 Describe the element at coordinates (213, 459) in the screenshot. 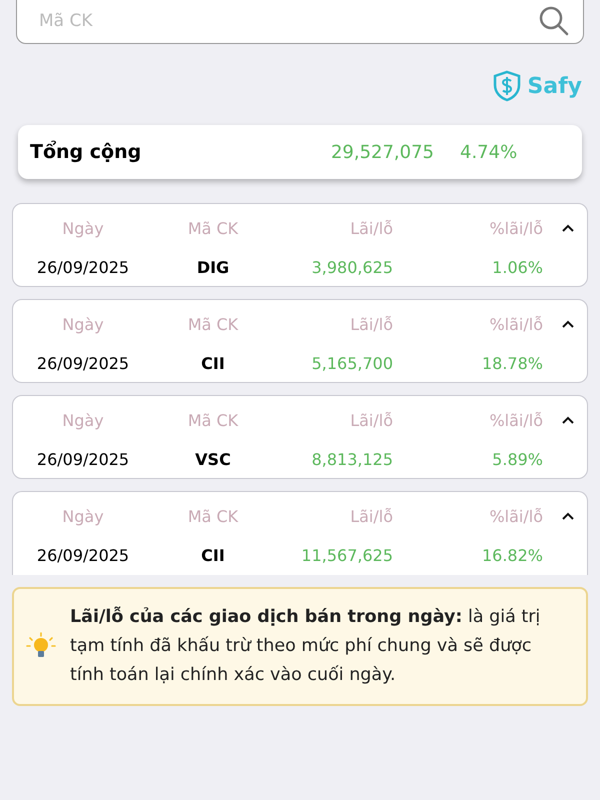

I see `stock-code: VSC` at that location.